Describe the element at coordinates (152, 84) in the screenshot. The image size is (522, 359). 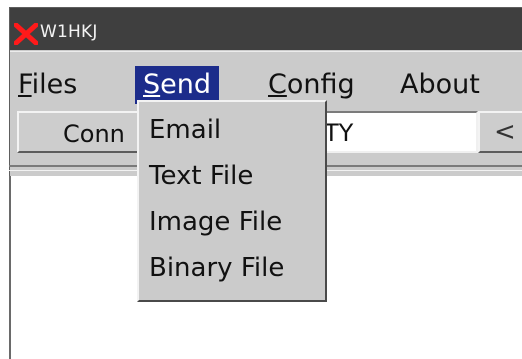
I see `menu-send-mnemonic: S` at that location.